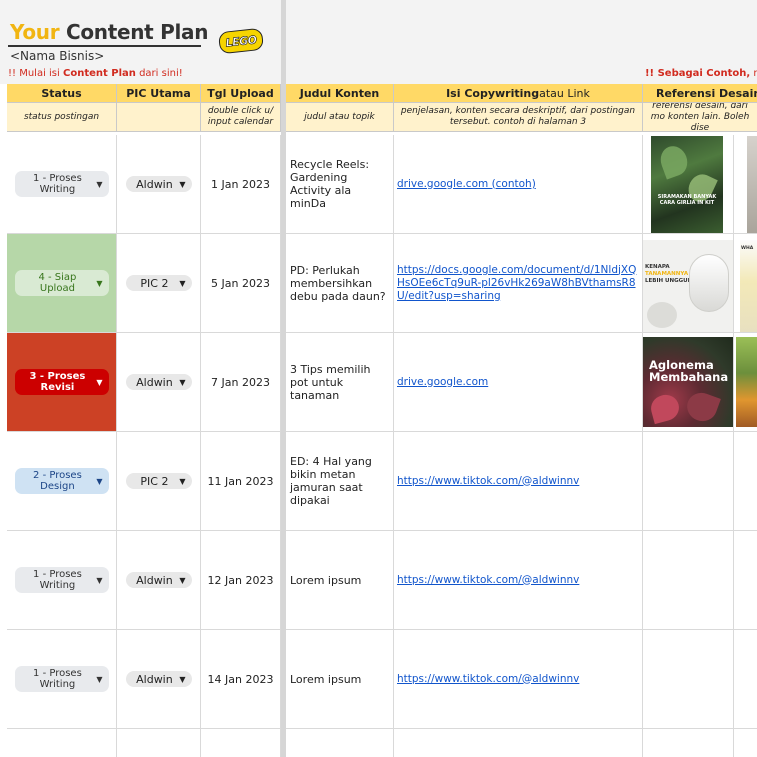 This screenshot has width=757, height=757. What do you see at coordinates (62, 93) in the screenshot?
I see `column-header-status: Status` at bounding box center [62, 93].